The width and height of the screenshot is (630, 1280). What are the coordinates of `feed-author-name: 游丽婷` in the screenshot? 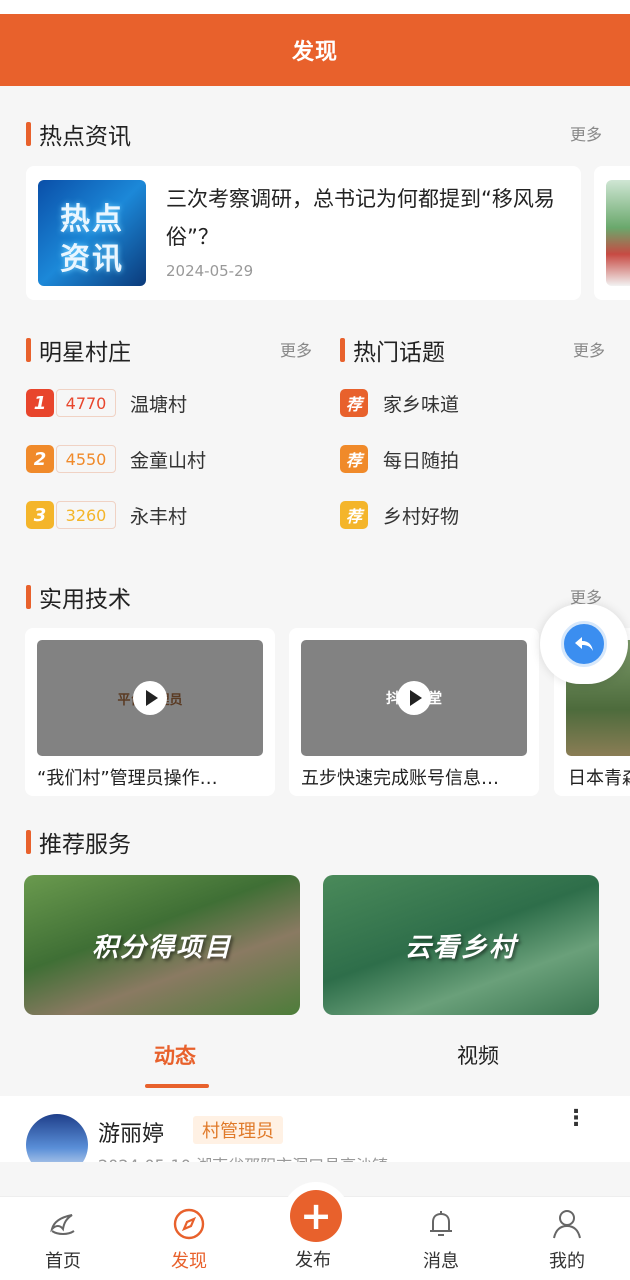 It's located at (131, 1134).